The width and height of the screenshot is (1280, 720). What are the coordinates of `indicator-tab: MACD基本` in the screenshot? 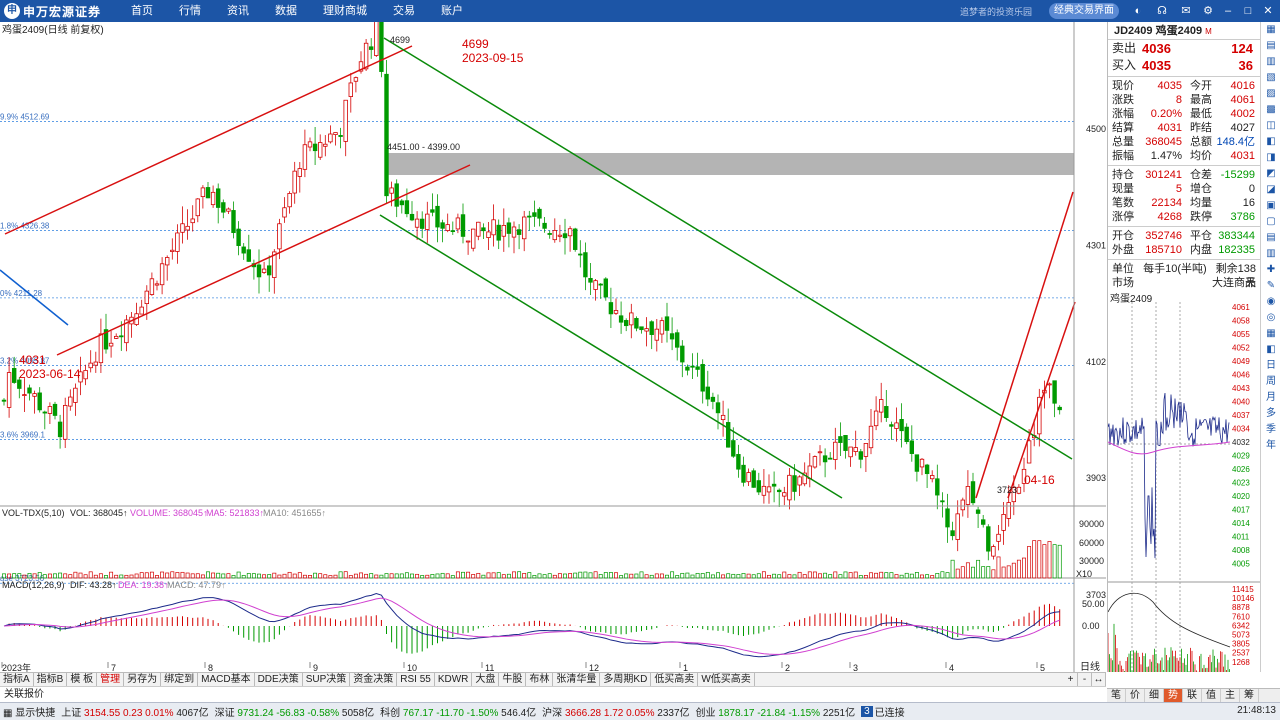 It's located at (226, 679).